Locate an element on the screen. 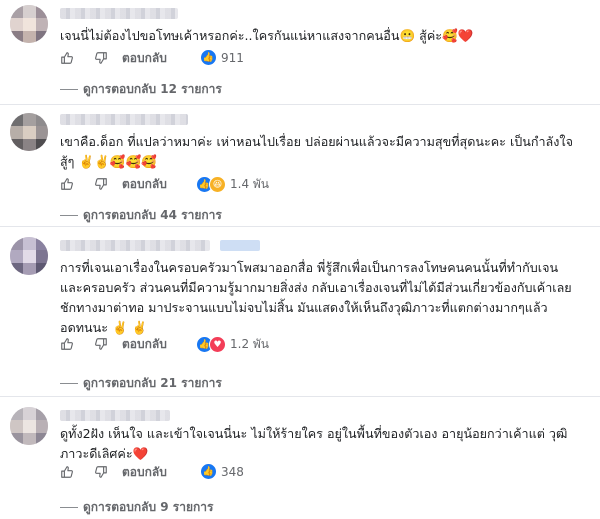 The width and height of the screenshot is (600, 519). reaction-count: 1.4 พัน is located at coordinates (249, 184).